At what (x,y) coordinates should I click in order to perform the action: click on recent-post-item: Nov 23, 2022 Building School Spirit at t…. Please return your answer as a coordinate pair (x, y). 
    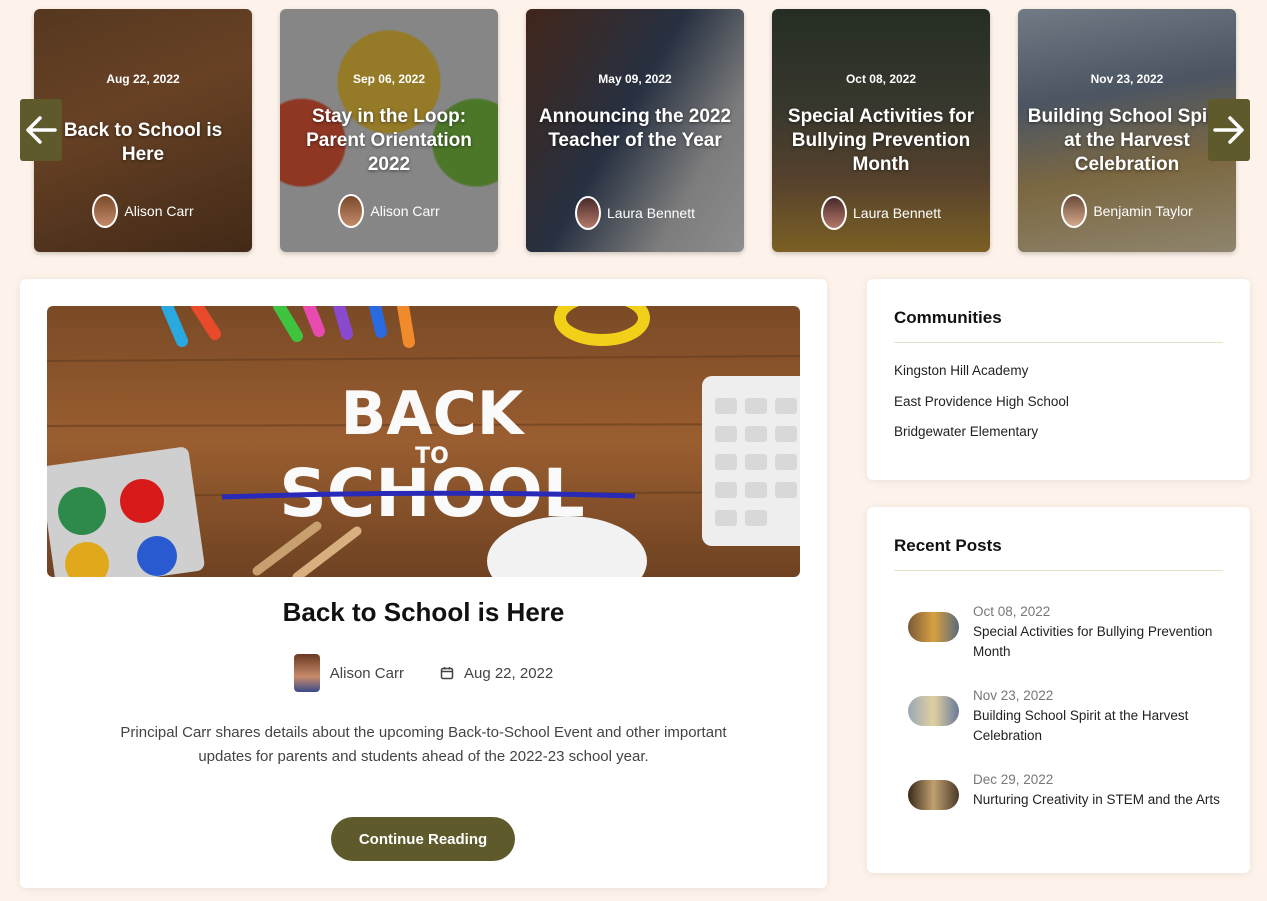
    Looking at the image, I should click on (1073, 716).